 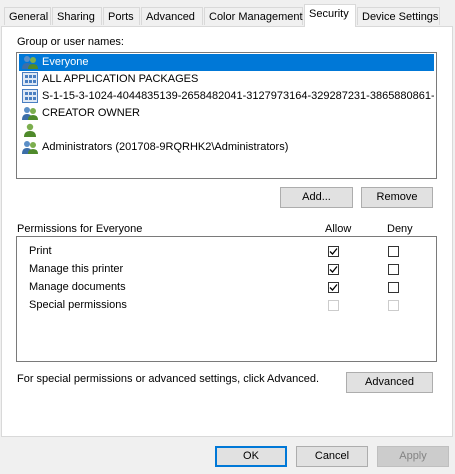 I want to click on permission-row: Manage this printer, so click(x=226, y=269).